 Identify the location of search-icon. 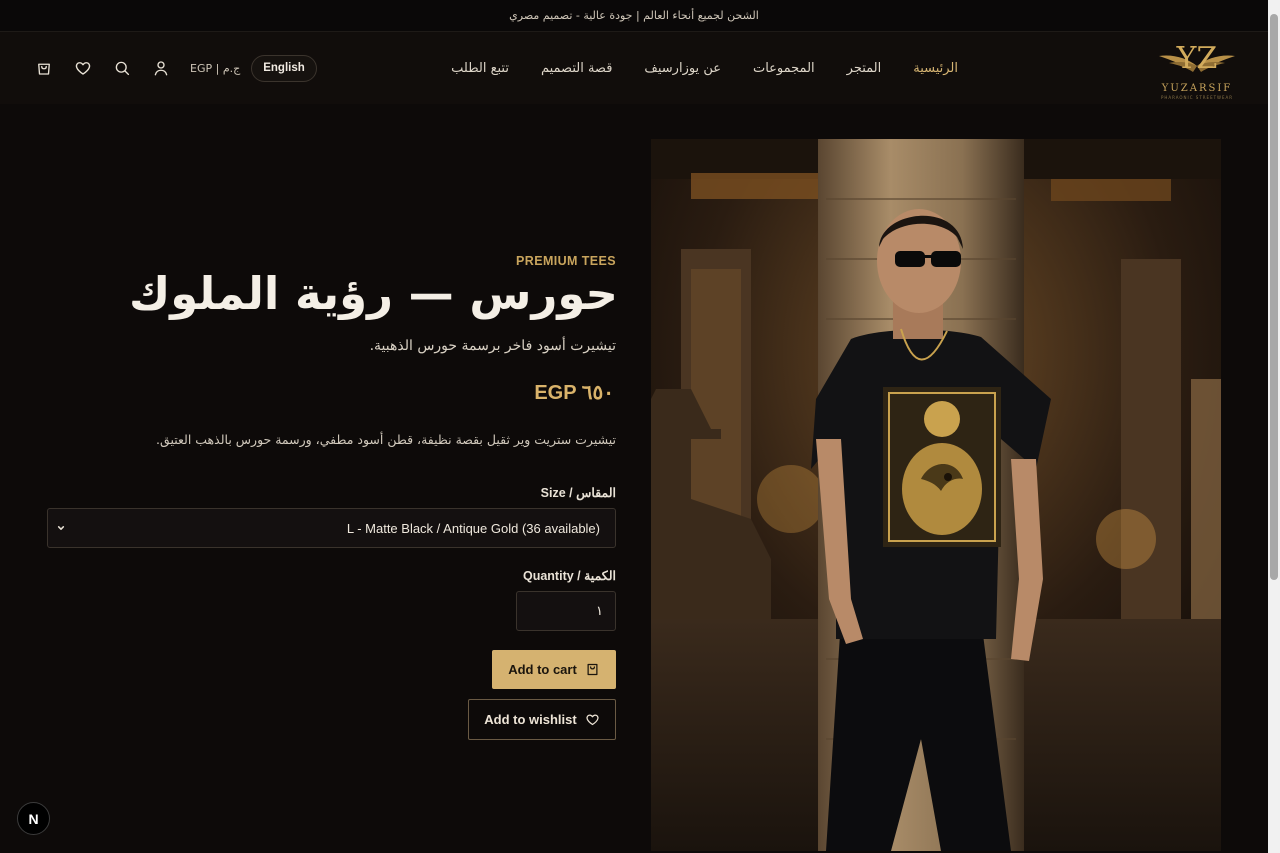
(122, 68).